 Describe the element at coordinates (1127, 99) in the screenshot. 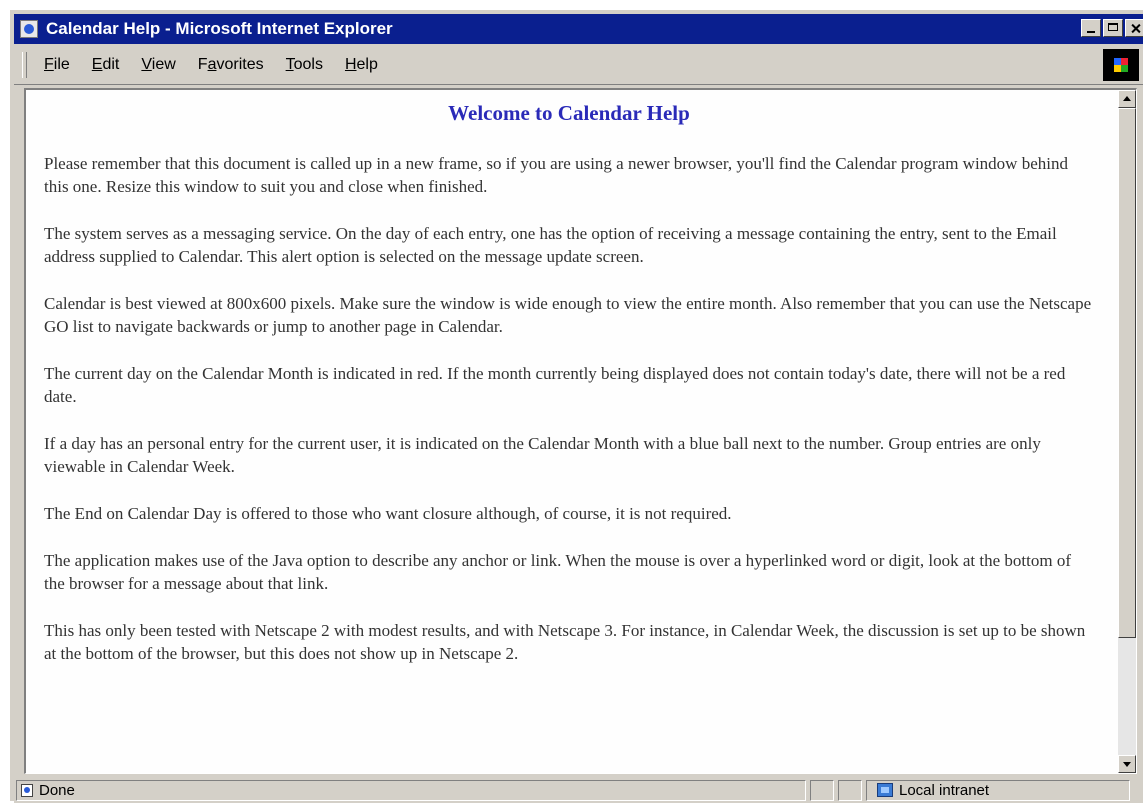

I see `scroll-up-button` at that location.